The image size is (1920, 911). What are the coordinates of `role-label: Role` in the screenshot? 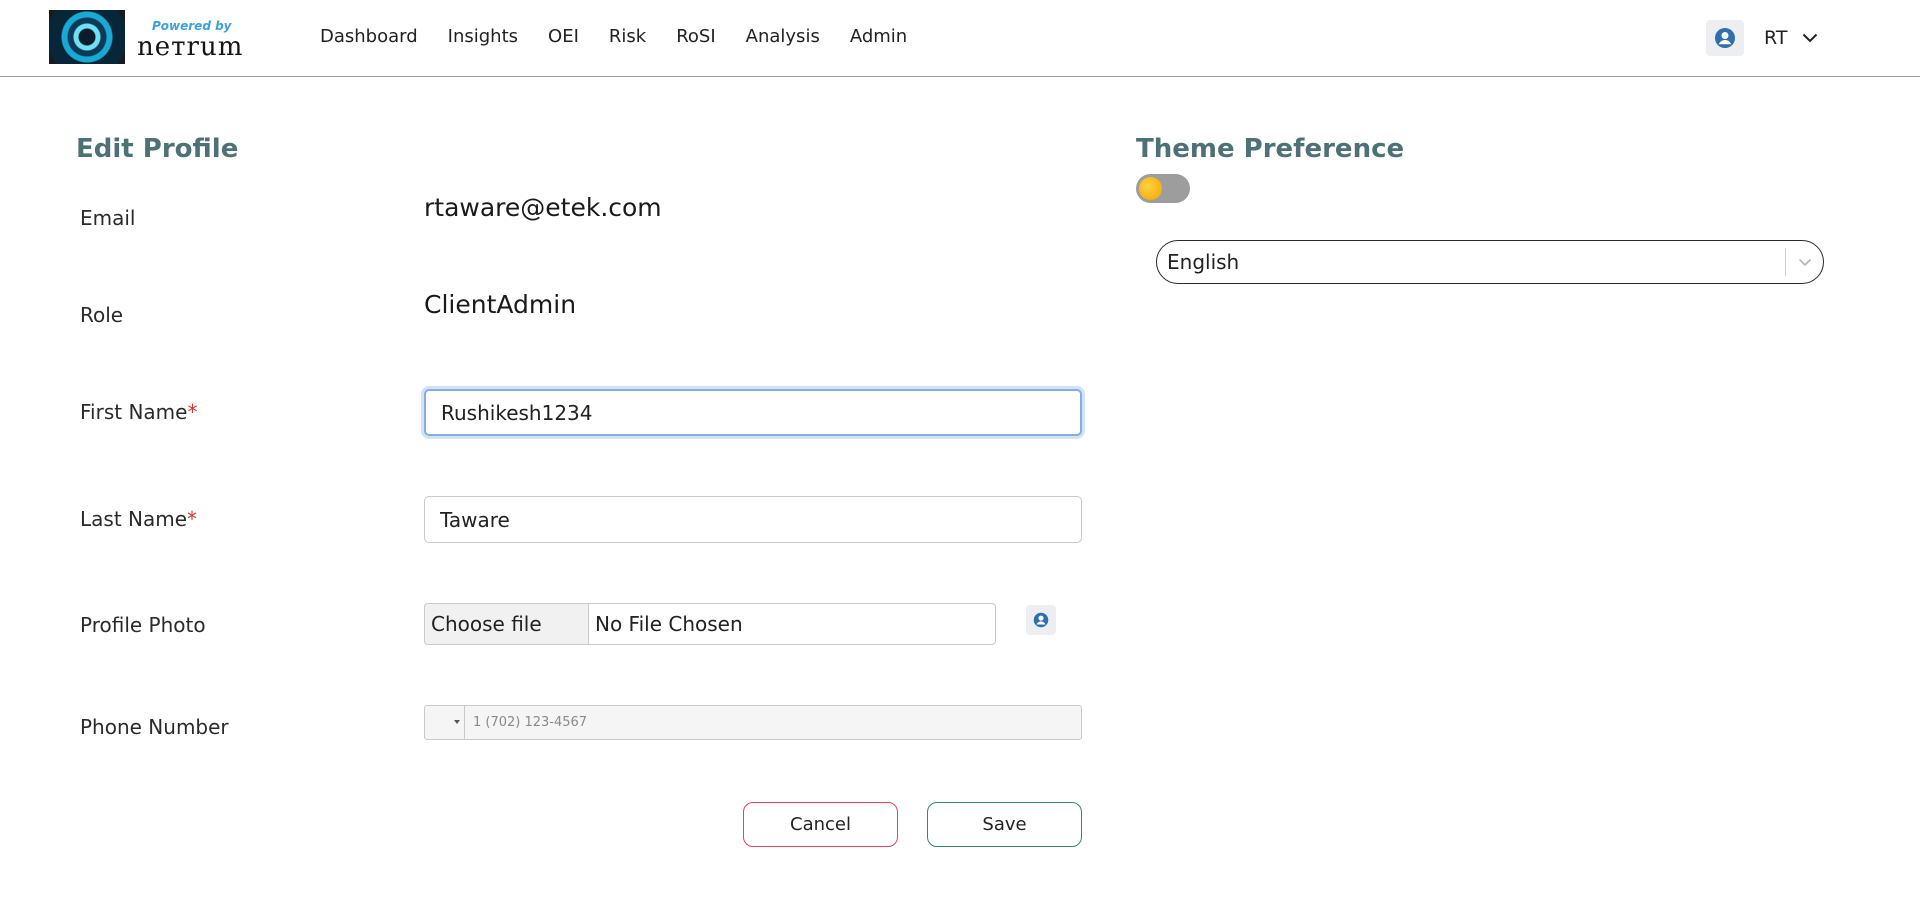 It's located at (102, 315).